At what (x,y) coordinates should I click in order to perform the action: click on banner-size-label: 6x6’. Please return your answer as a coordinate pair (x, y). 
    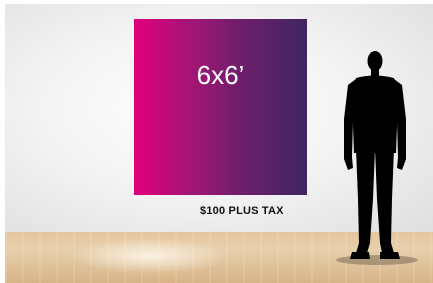
    Looking at the image, I should click on (220, 75).